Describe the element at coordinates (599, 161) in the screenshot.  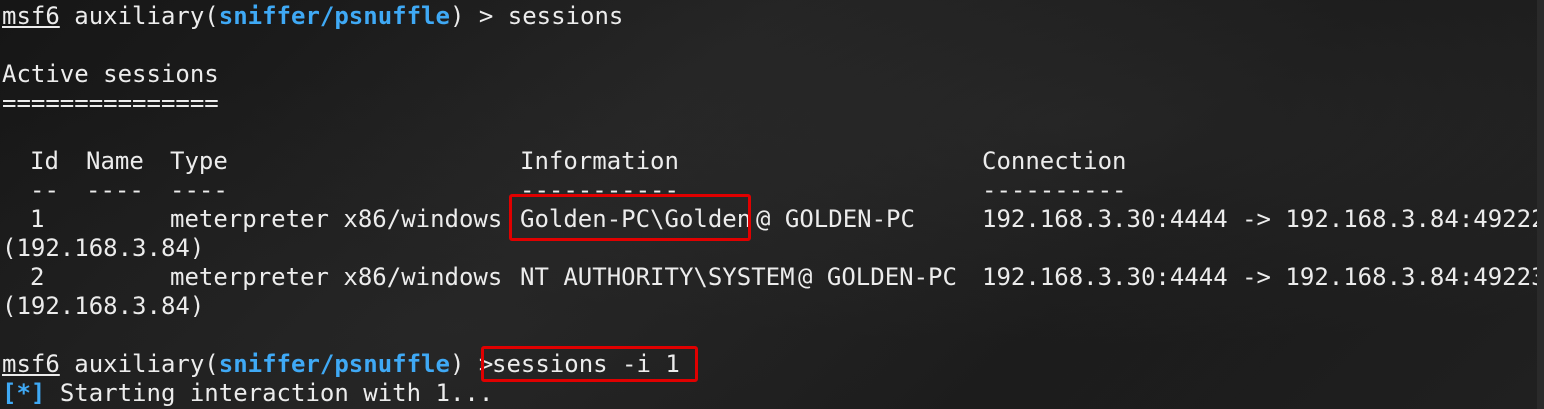
I see `column-header-information: Information` at that location.